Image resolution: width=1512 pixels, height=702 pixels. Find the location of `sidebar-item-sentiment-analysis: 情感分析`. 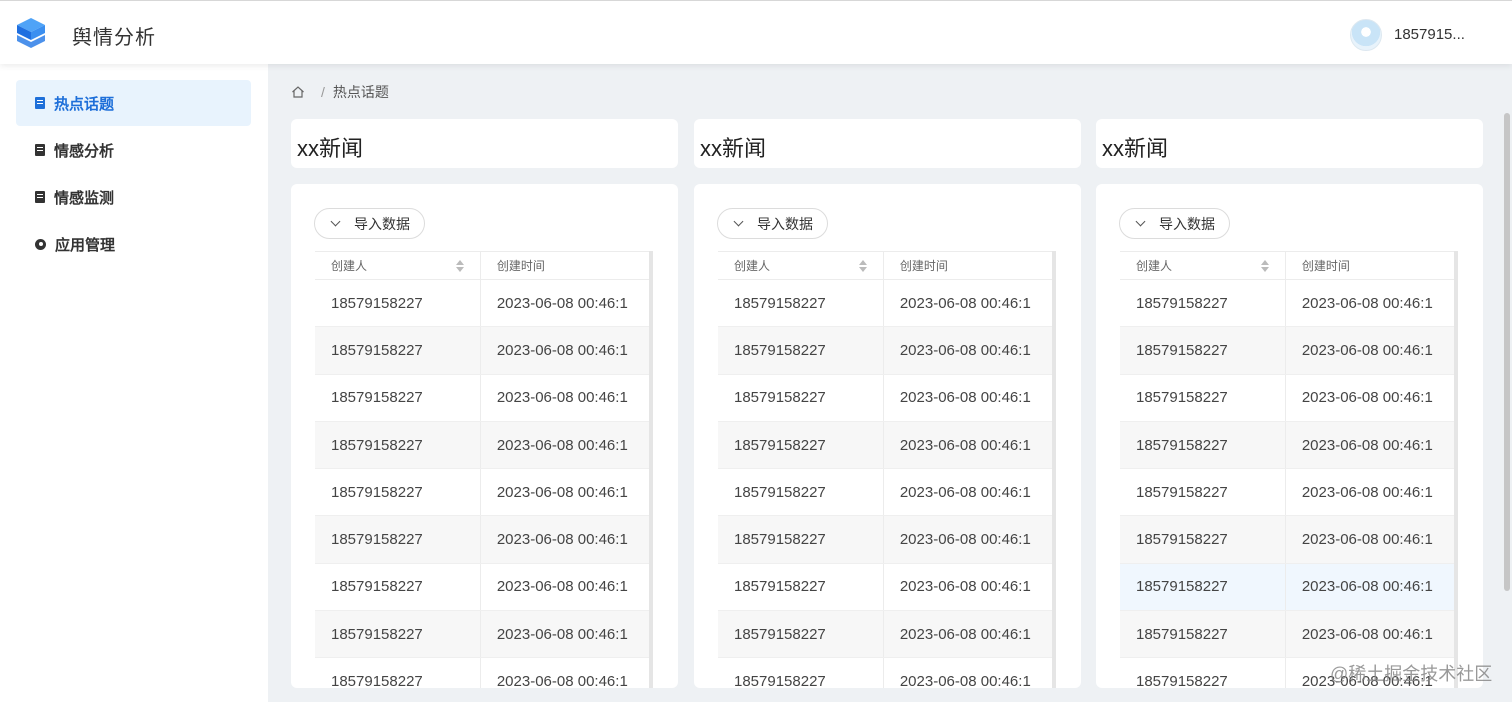

sidebar-item-sentiment-analysis: 情感分析 is located at coordinates (133, 150).